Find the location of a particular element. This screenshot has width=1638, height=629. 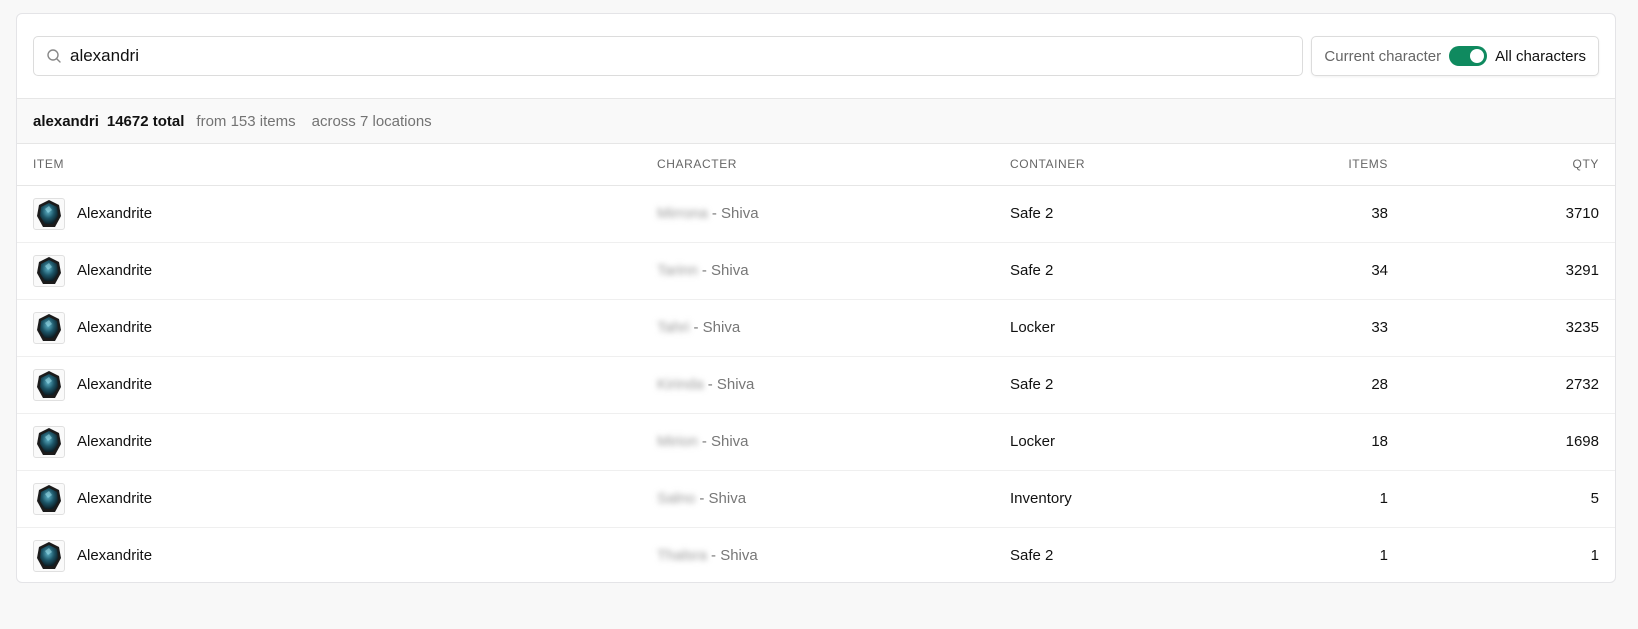

table-header-row: ITEM CHARACTER CONTAINER ITEMS QTY is located at coordinates (816, 165).